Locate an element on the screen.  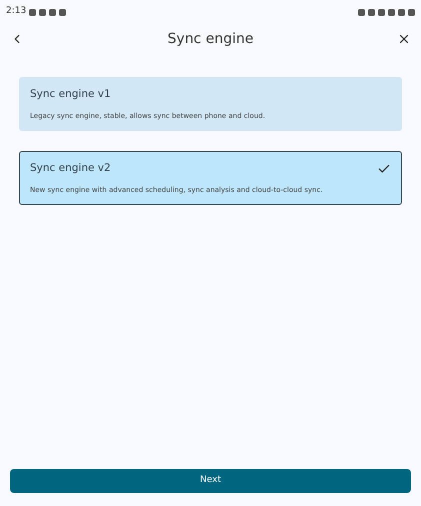
page-title: Sync engine is located at coordinates (211, 39).